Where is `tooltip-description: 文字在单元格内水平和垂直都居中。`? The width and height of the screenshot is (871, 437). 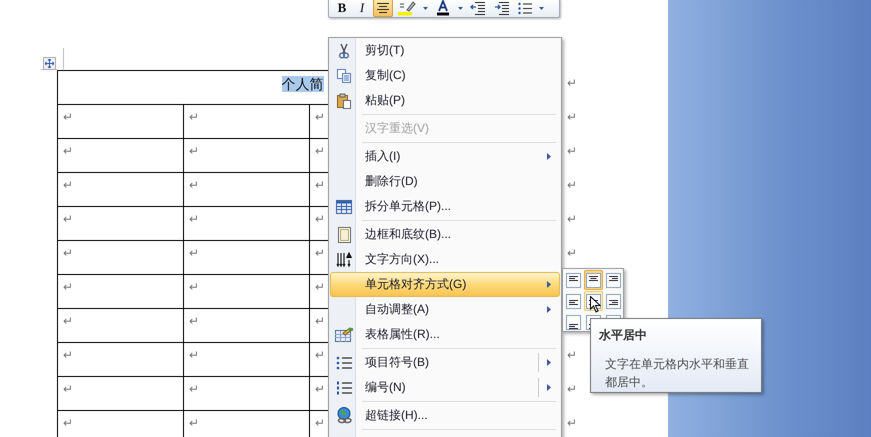
tooltip-description: 文字在单元格内水平和垂直都居中。 is located at coordinates (677, 373).